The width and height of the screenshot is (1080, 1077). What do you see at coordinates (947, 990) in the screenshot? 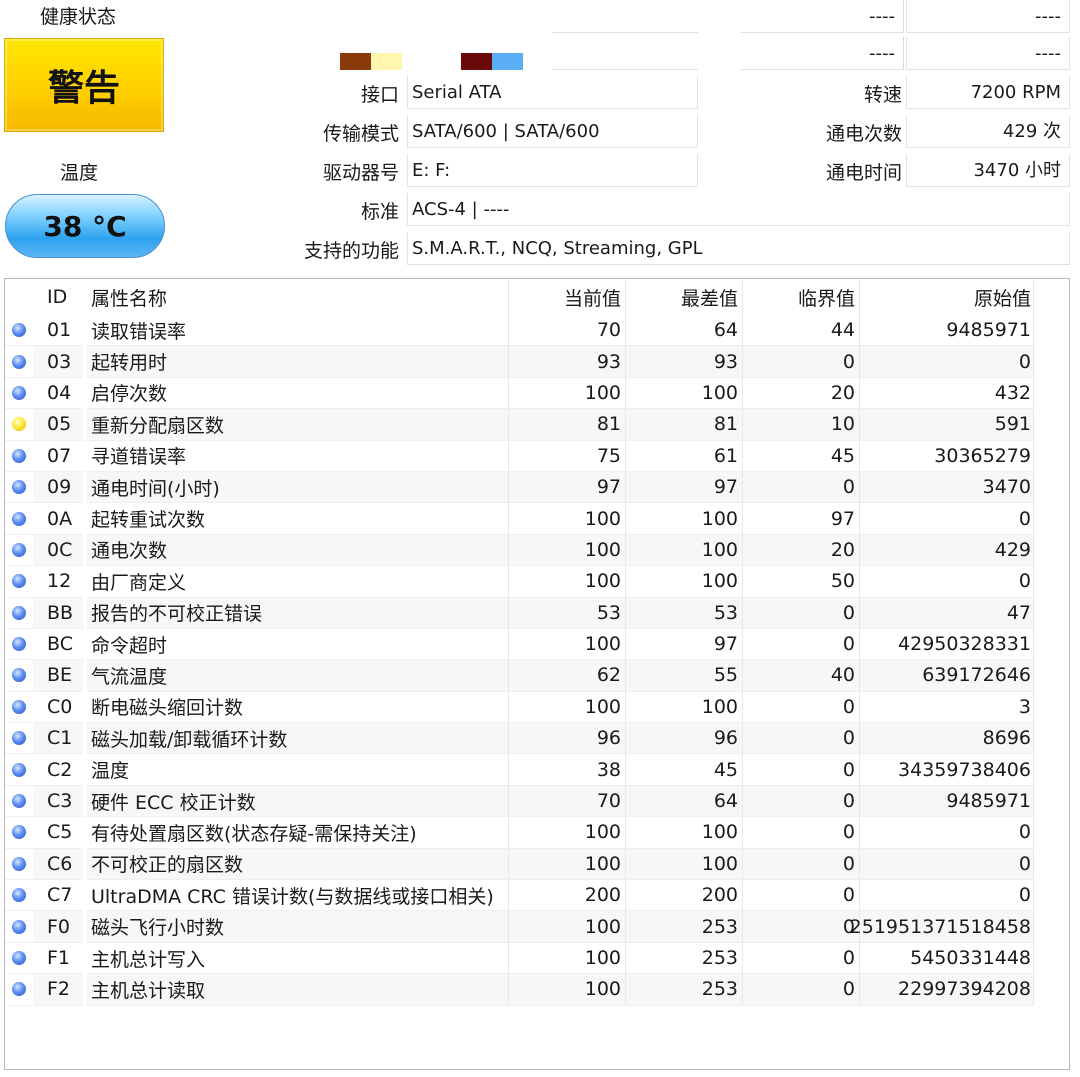
I see `attribute-raw: 22997394208` at bounding box center [947, 990].